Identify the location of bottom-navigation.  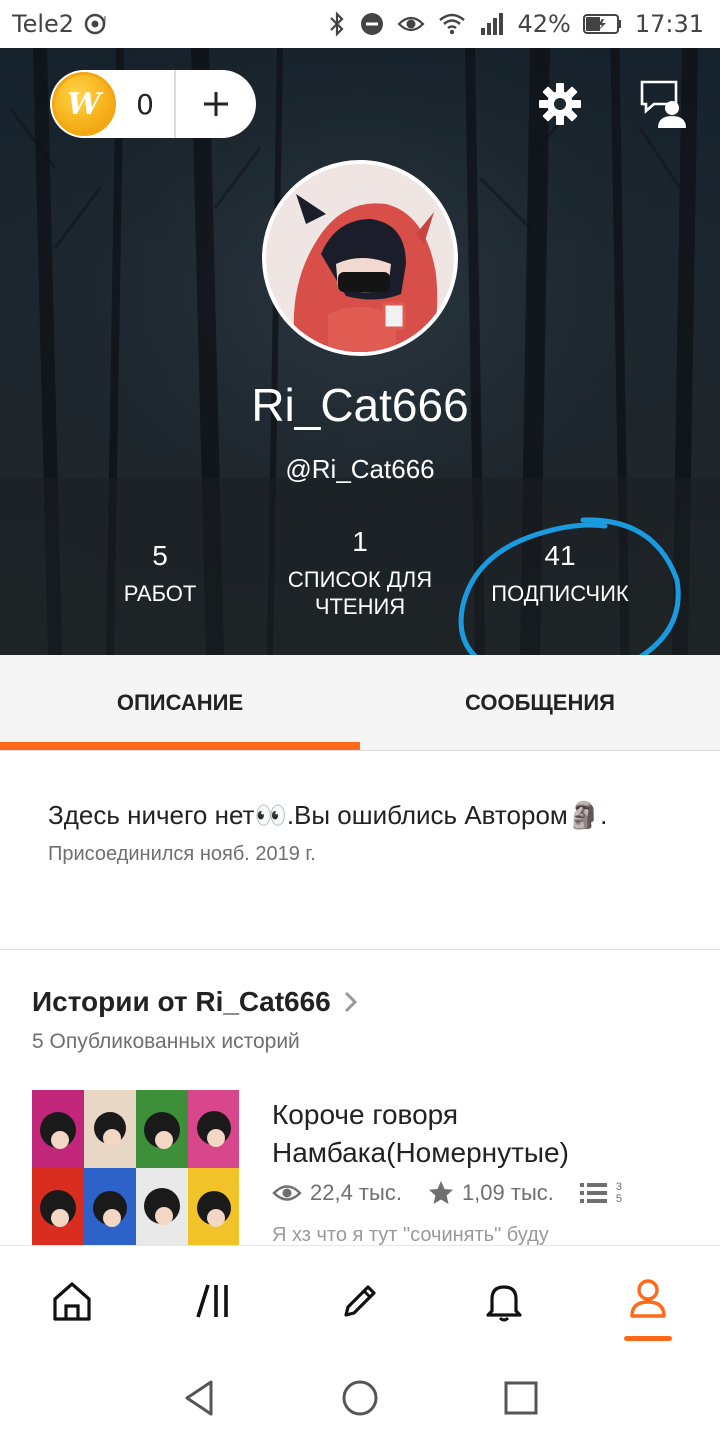
(360, 1300).